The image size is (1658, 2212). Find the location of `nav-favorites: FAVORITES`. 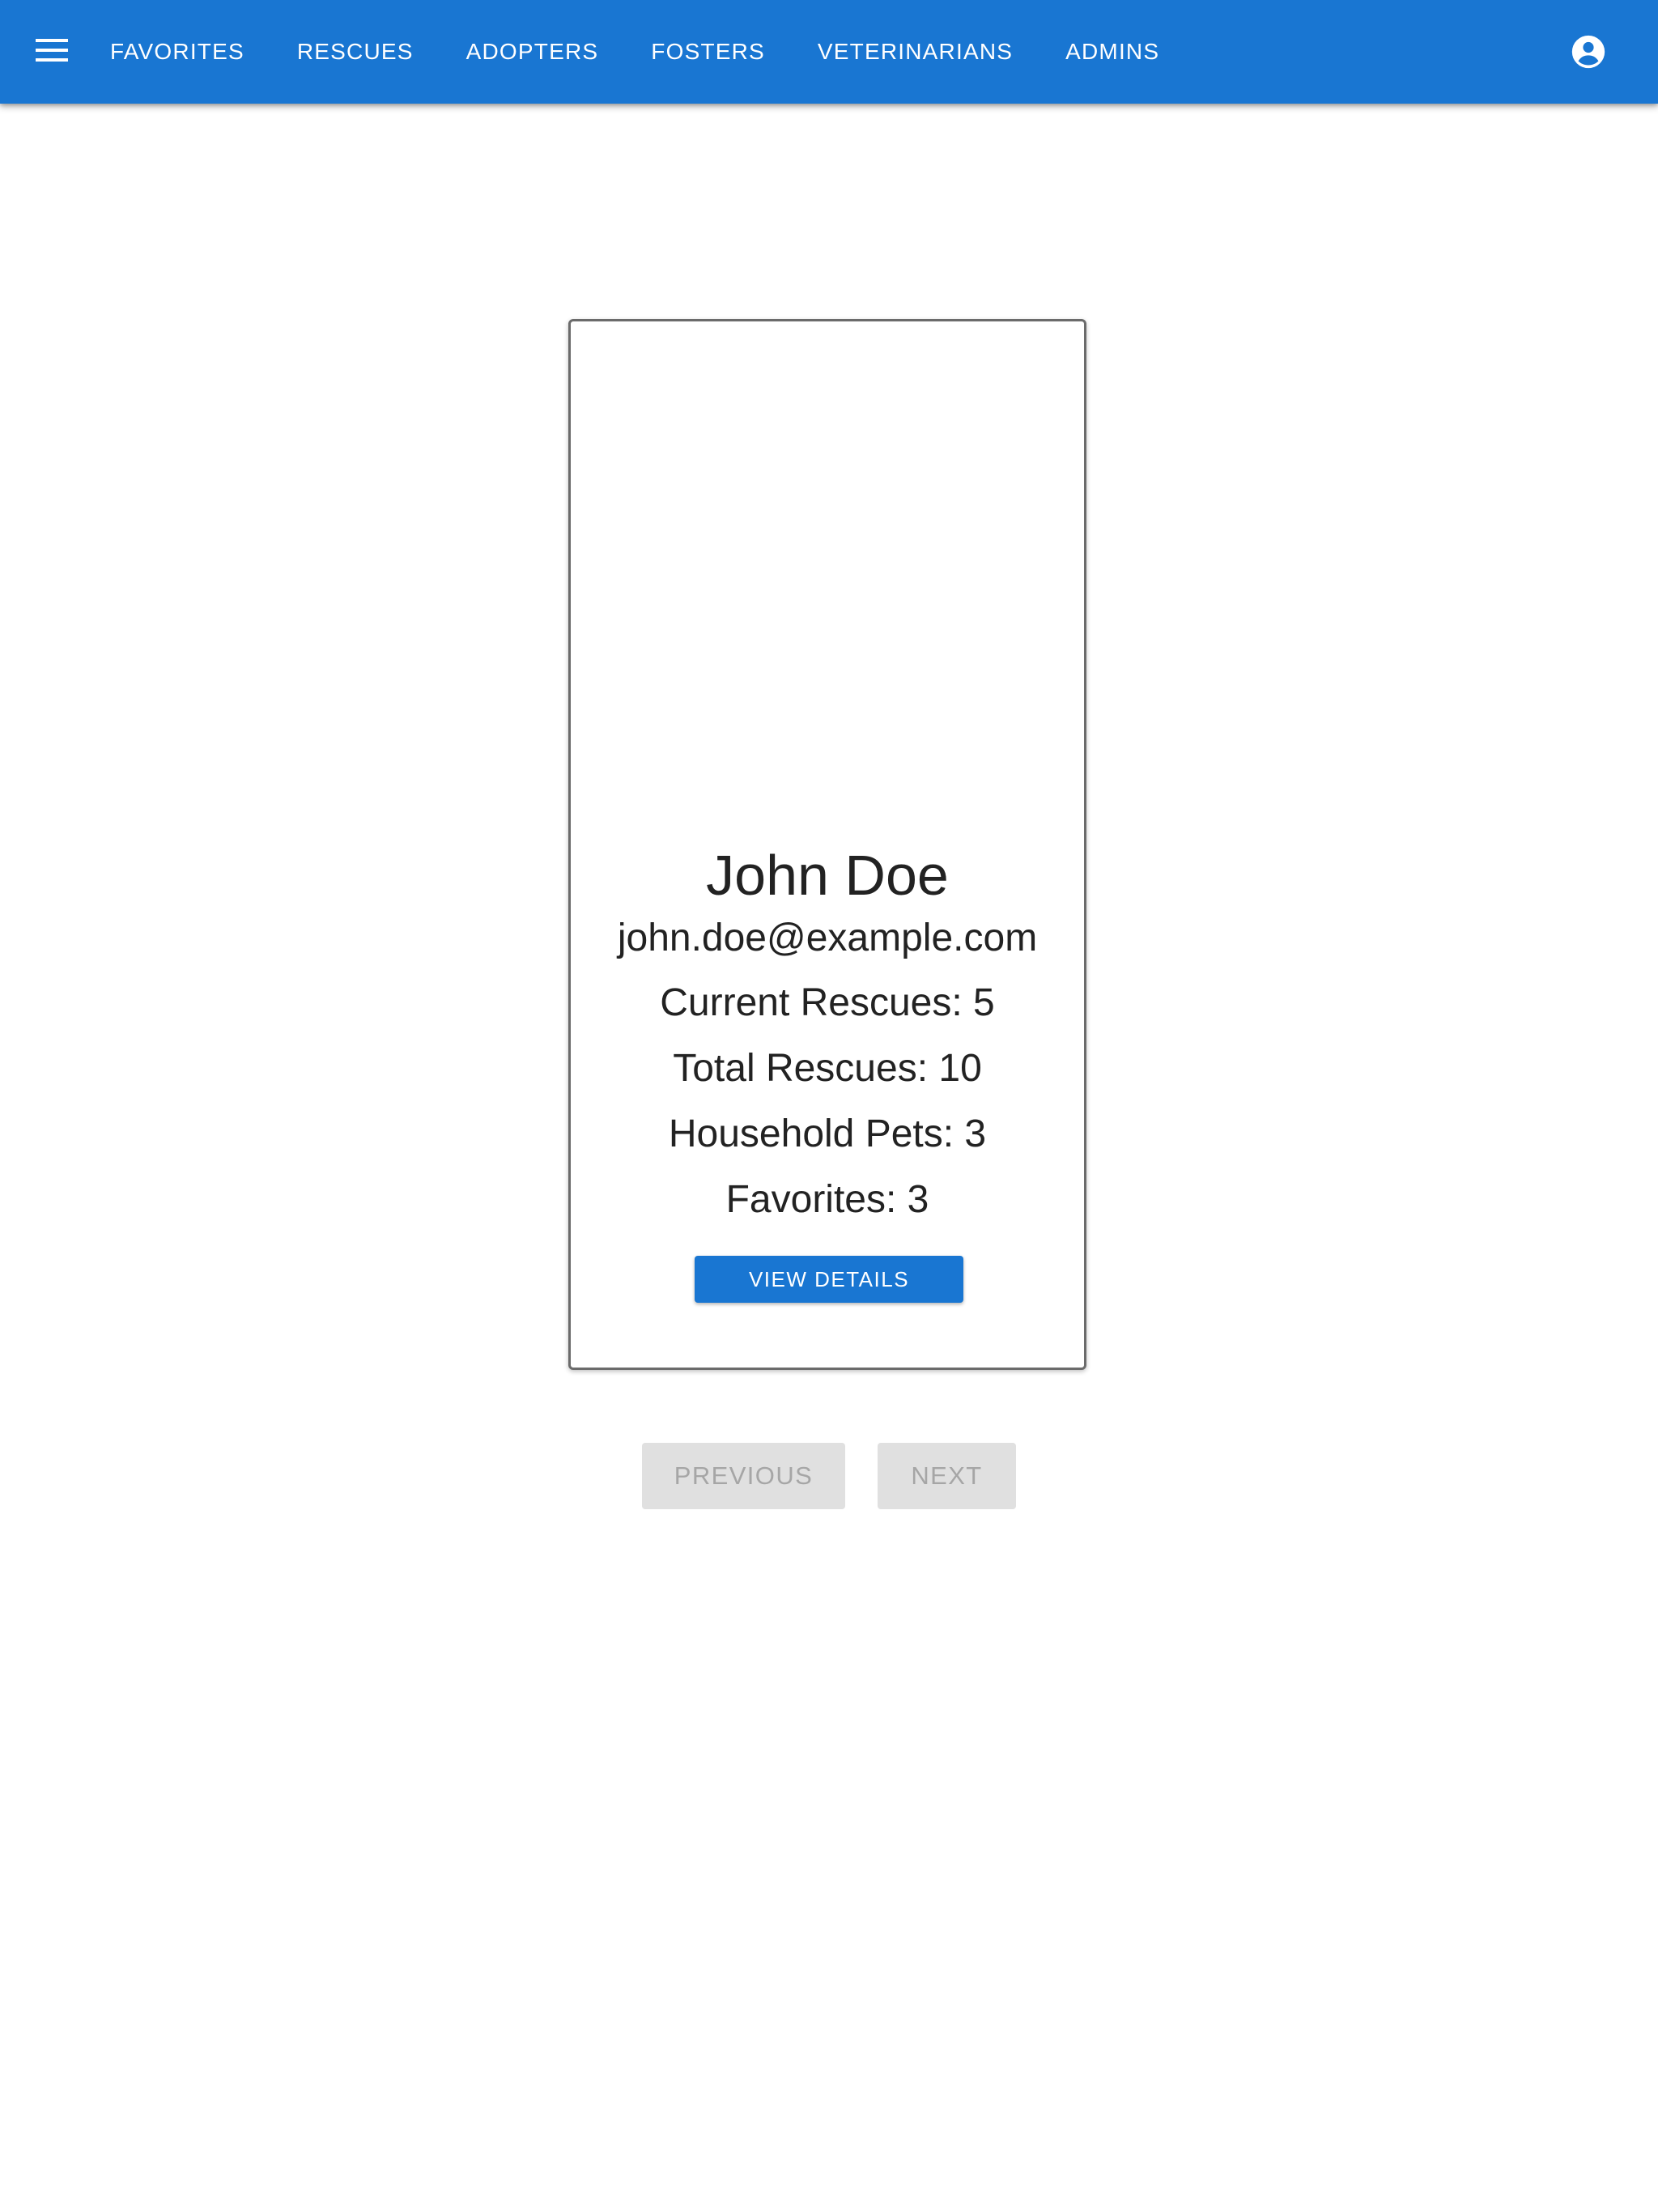

nav-favorites: FAVORITES is located at coordinates (177, 52).